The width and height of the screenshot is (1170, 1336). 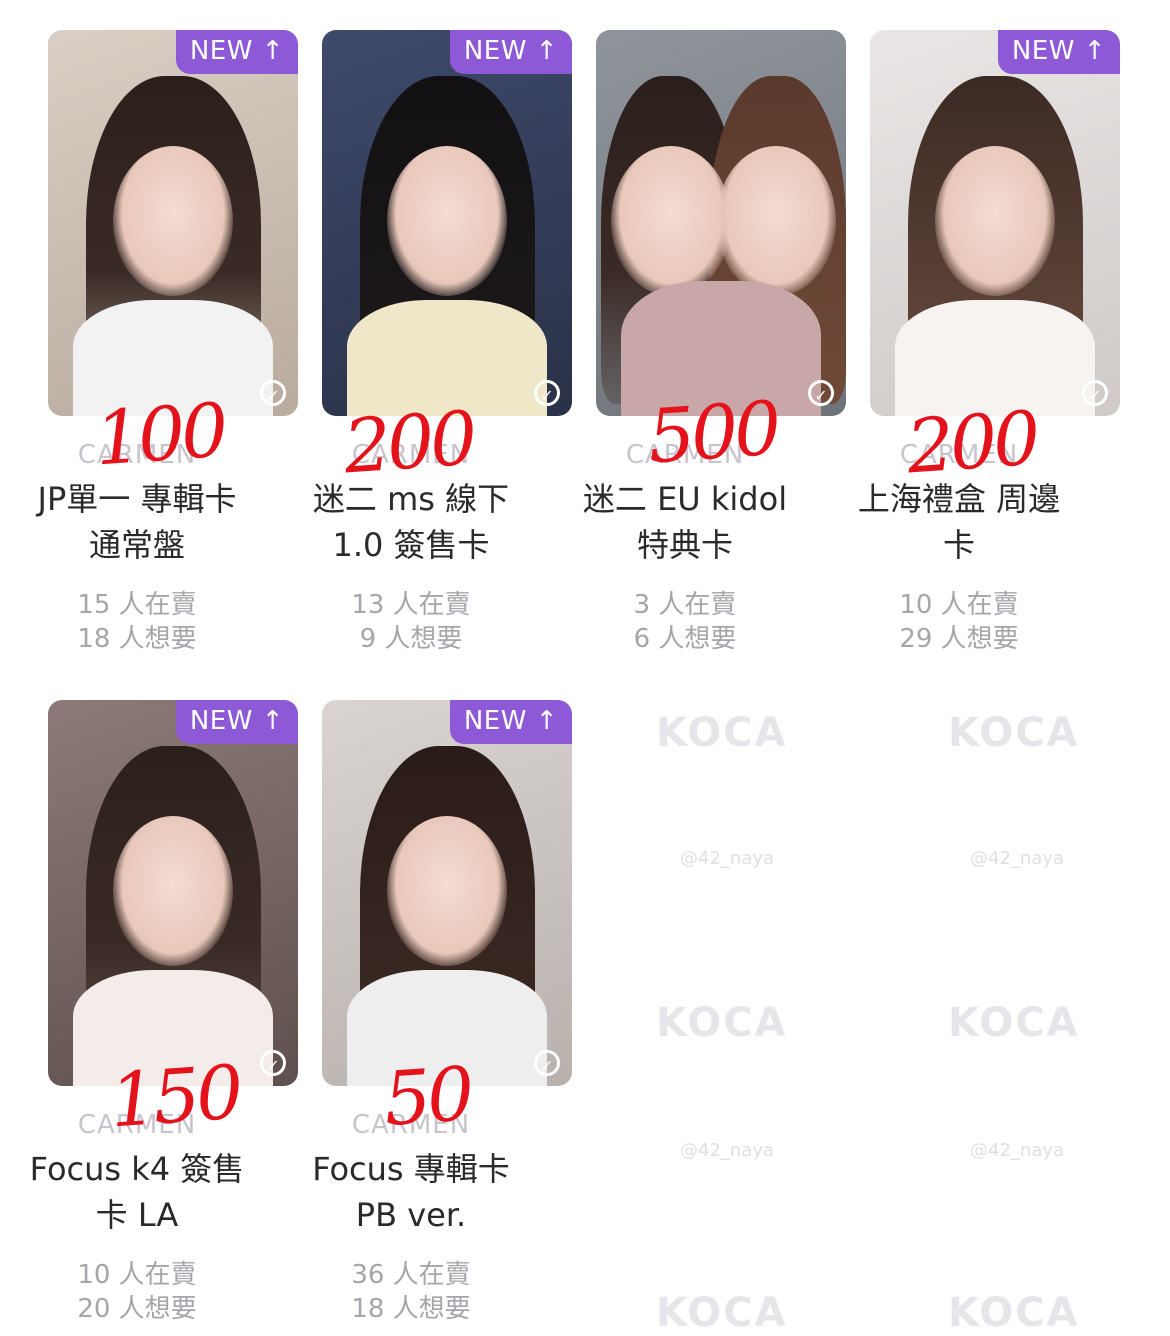 What do you see at coordinates (959, 639) in the screenshot?
I see `wanting-count: 29 人想要` at bounding box center [959, 639].